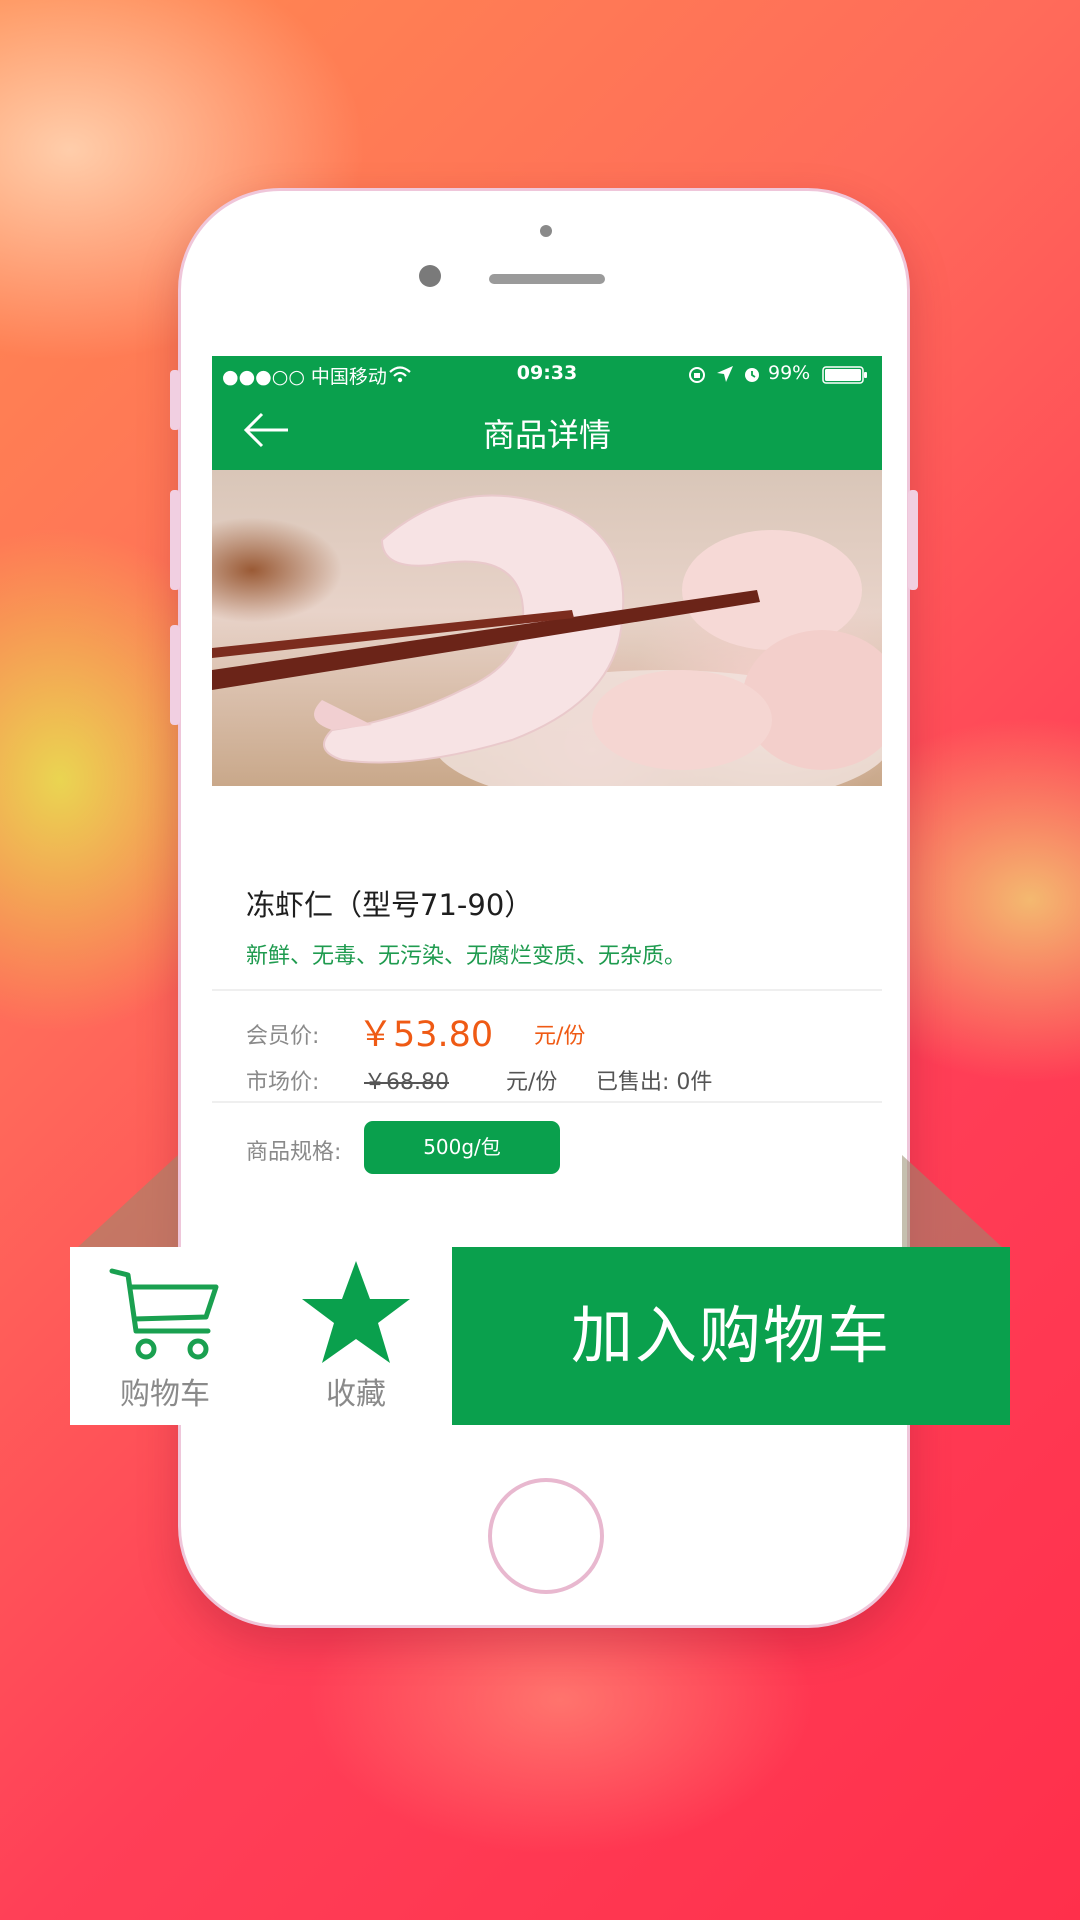 This screenshot has height=1920, width=1080. I want to click on battery-percent: 99%, so click(789, 373).